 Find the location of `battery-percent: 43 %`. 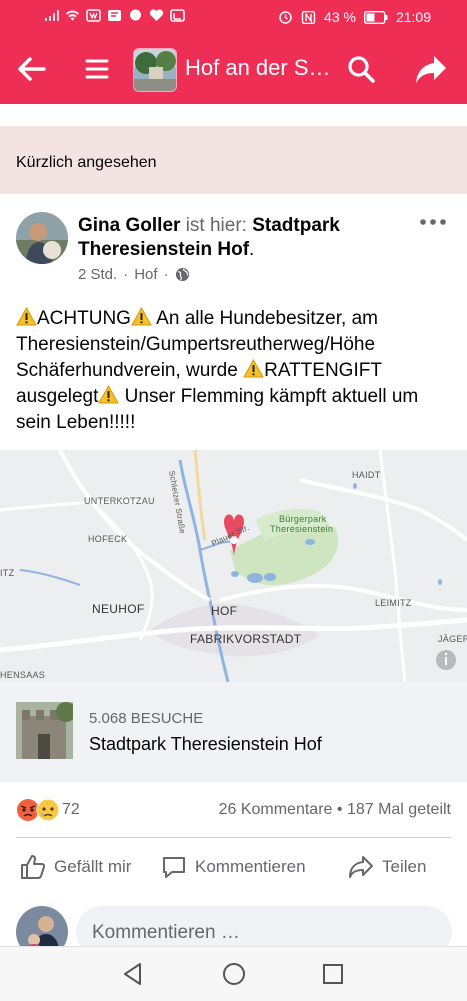

battery-percent: 43 % is located at coordinates (340, 17).